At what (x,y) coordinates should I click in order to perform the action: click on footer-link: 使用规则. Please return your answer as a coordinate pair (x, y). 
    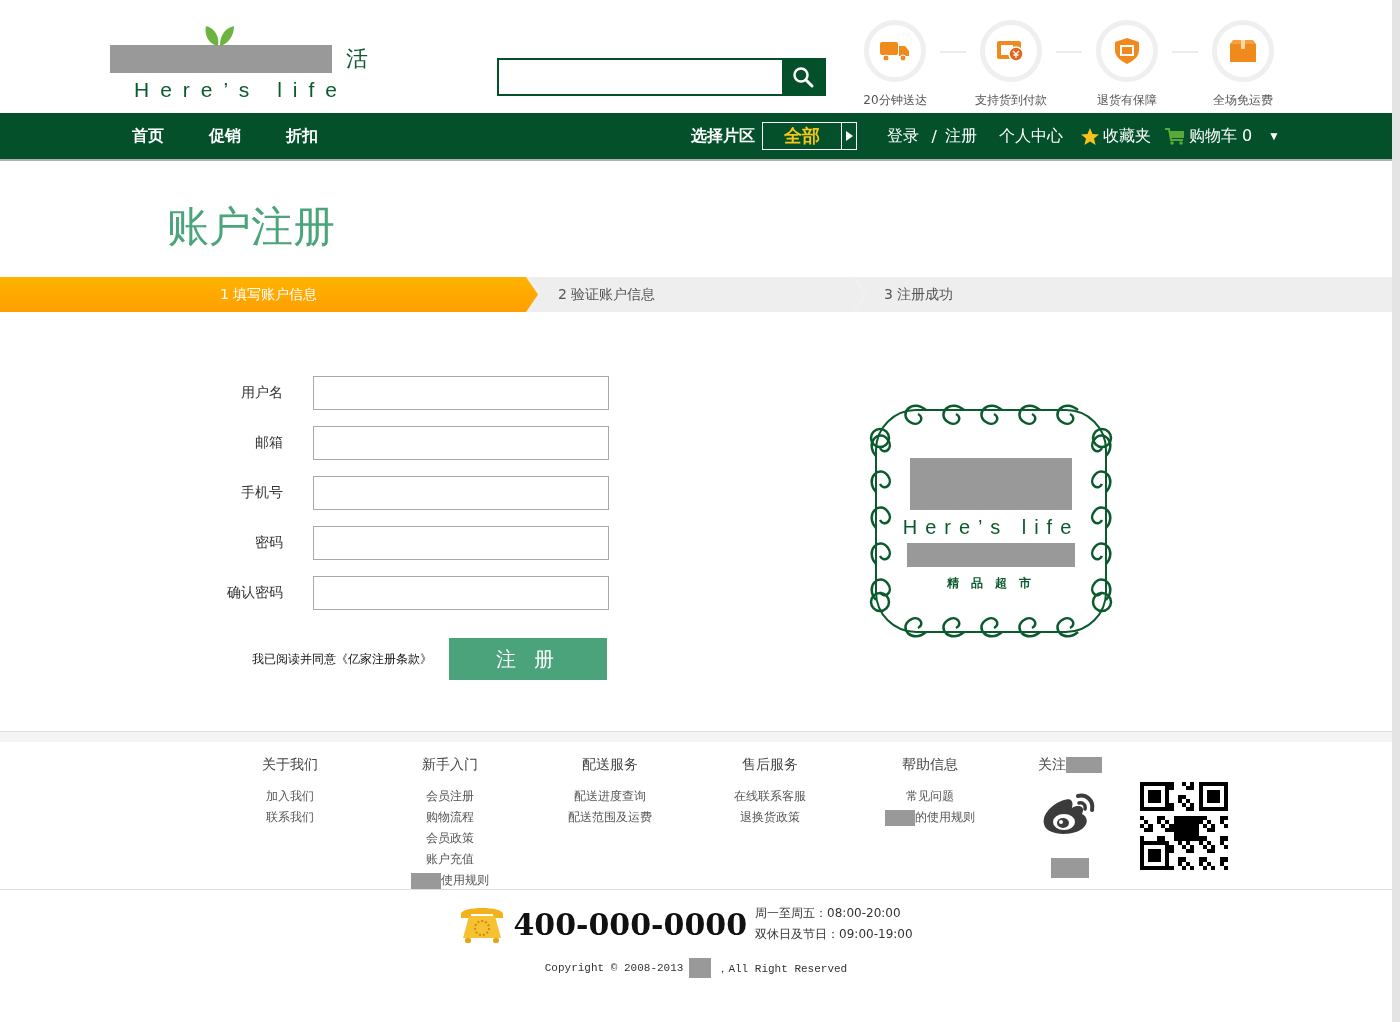
    Looking at the image, I should click on (465, 880).